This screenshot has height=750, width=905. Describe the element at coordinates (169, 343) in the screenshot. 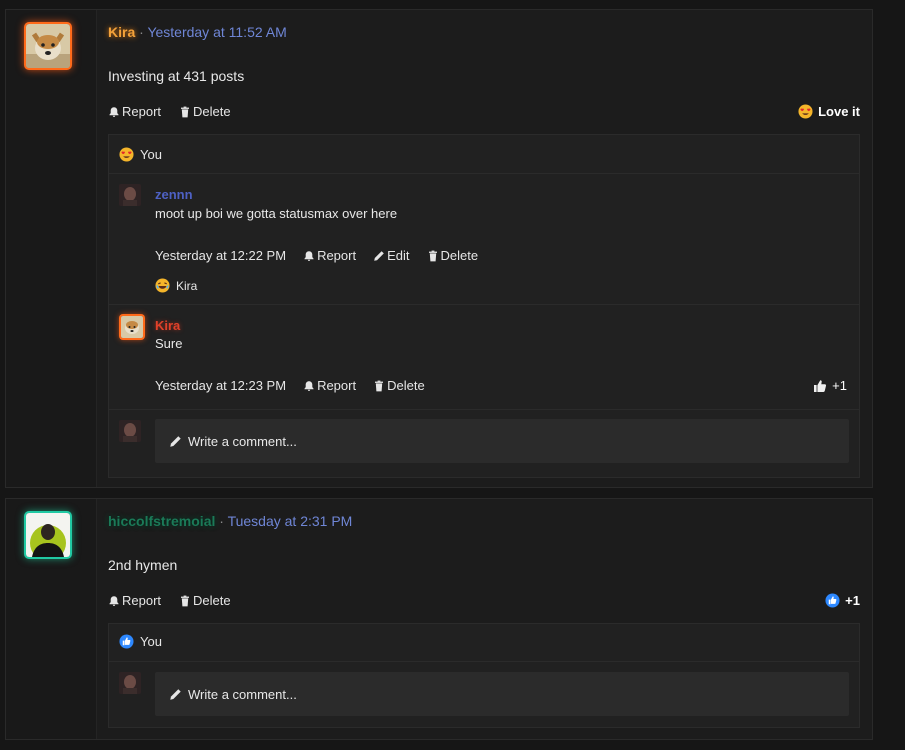

I see `comment-text: Sure` at that location.